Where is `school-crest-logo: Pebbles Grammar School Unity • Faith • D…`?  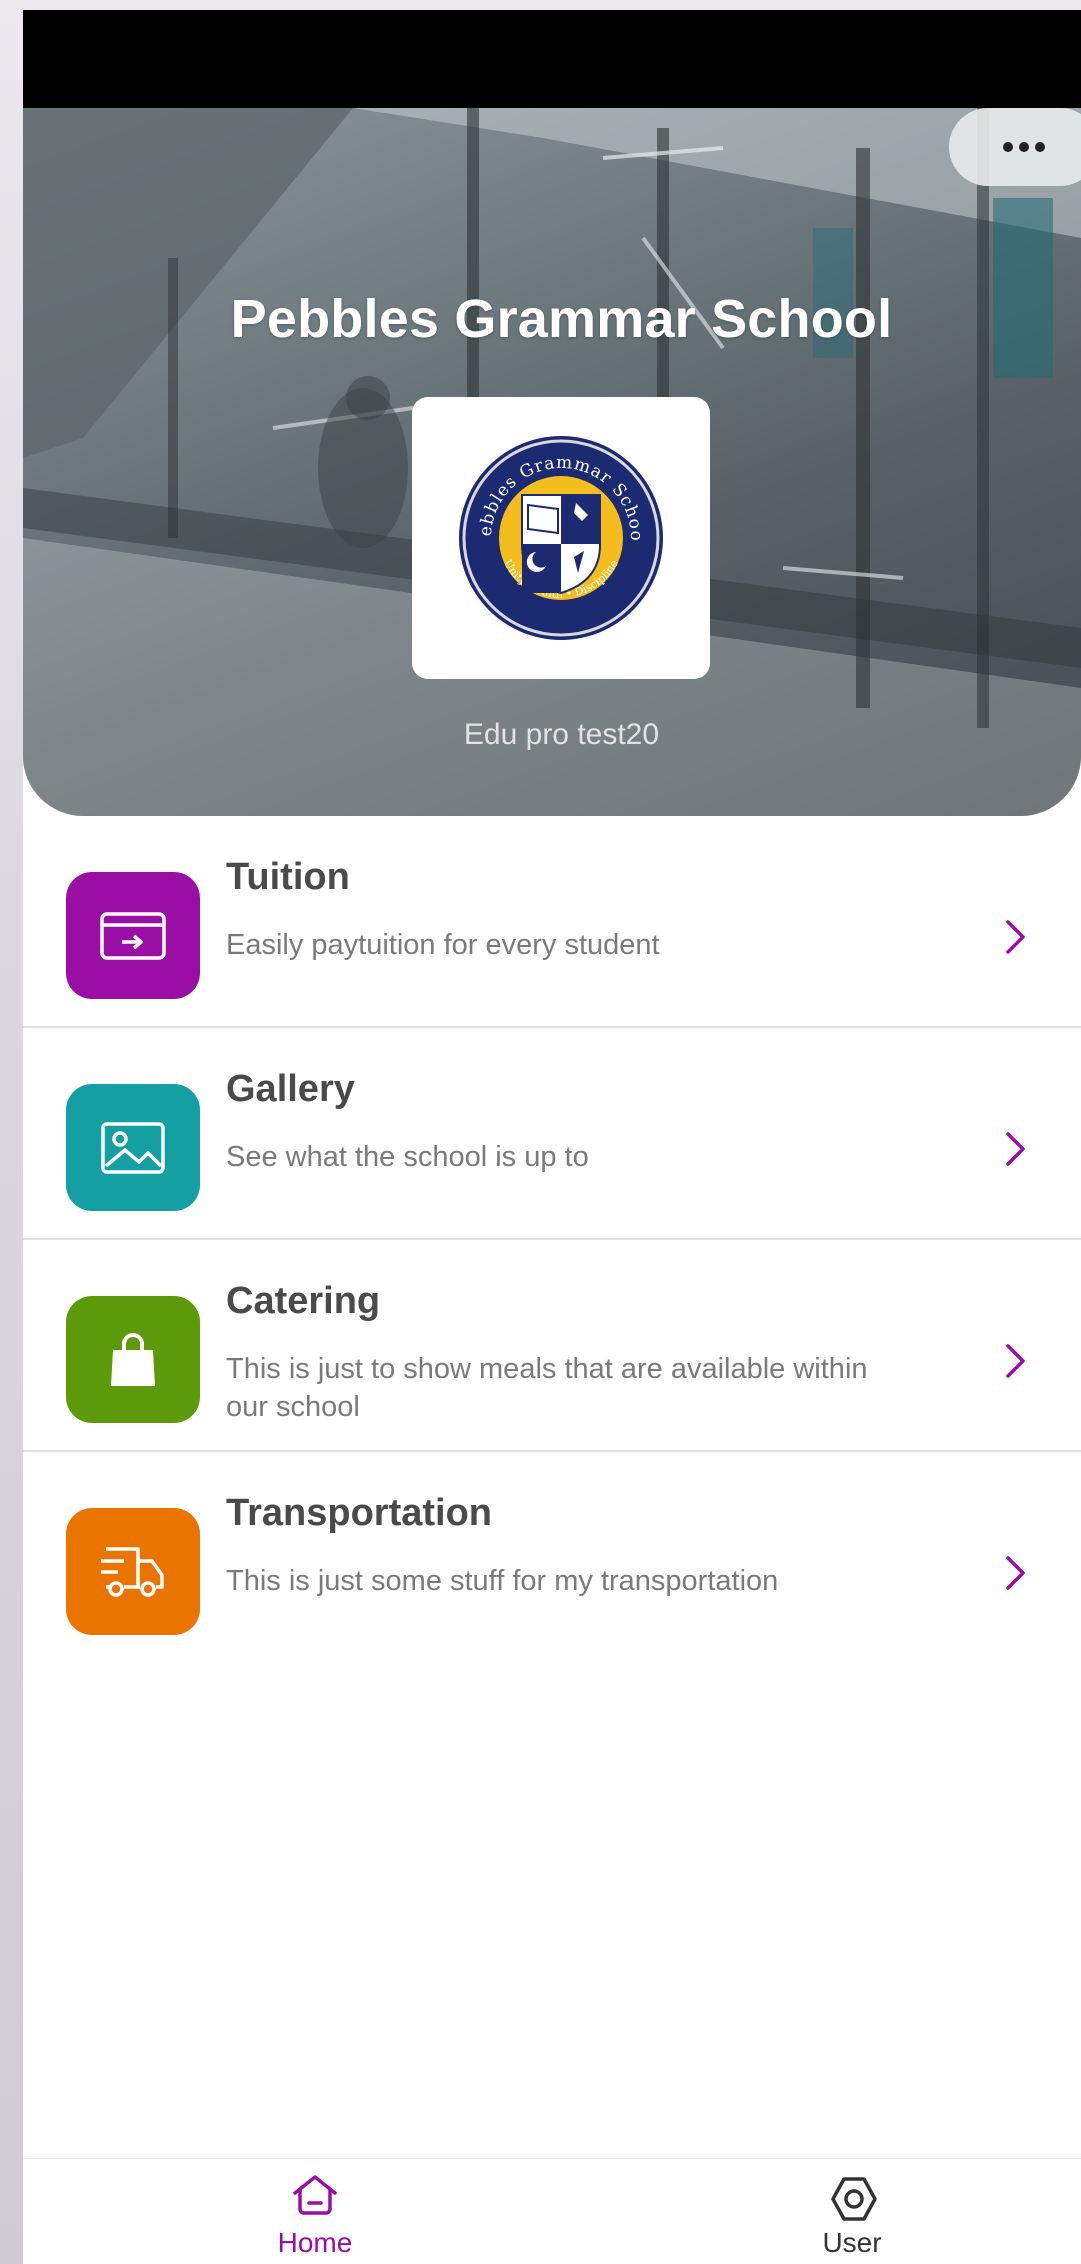 school-crest-logo: Pebbles Grammar School Unity • Faith • D… is located at coordinates (559, 536).